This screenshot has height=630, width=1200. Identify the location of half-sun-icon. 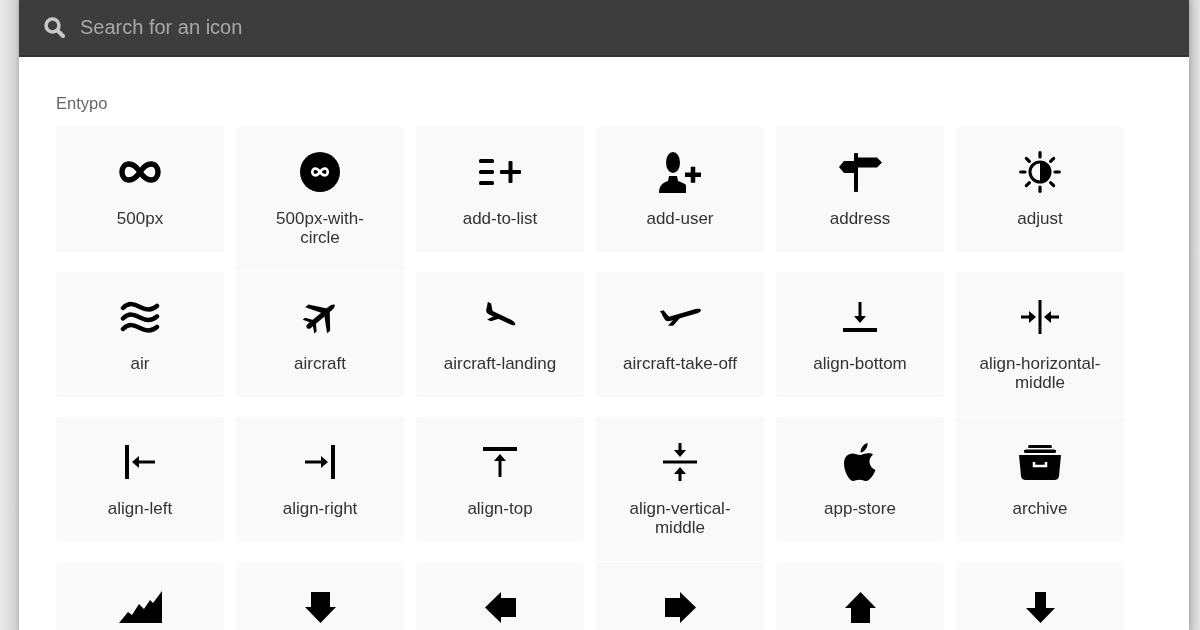
(1040, 172).